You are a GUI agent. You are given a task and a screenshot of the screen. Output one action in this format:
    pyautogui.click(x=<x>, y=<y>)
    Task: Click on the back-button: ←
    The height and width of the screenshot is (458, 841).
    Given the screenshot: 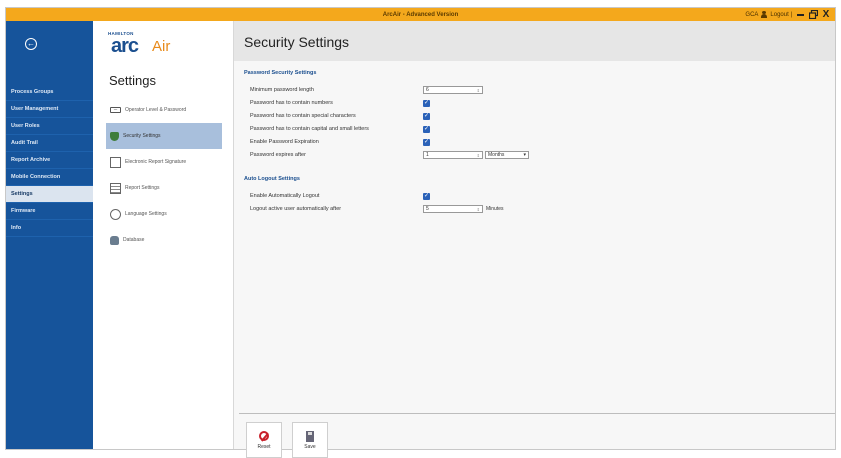 What is the action you would take?
    pyautogui.click(x=31, y=44)
    